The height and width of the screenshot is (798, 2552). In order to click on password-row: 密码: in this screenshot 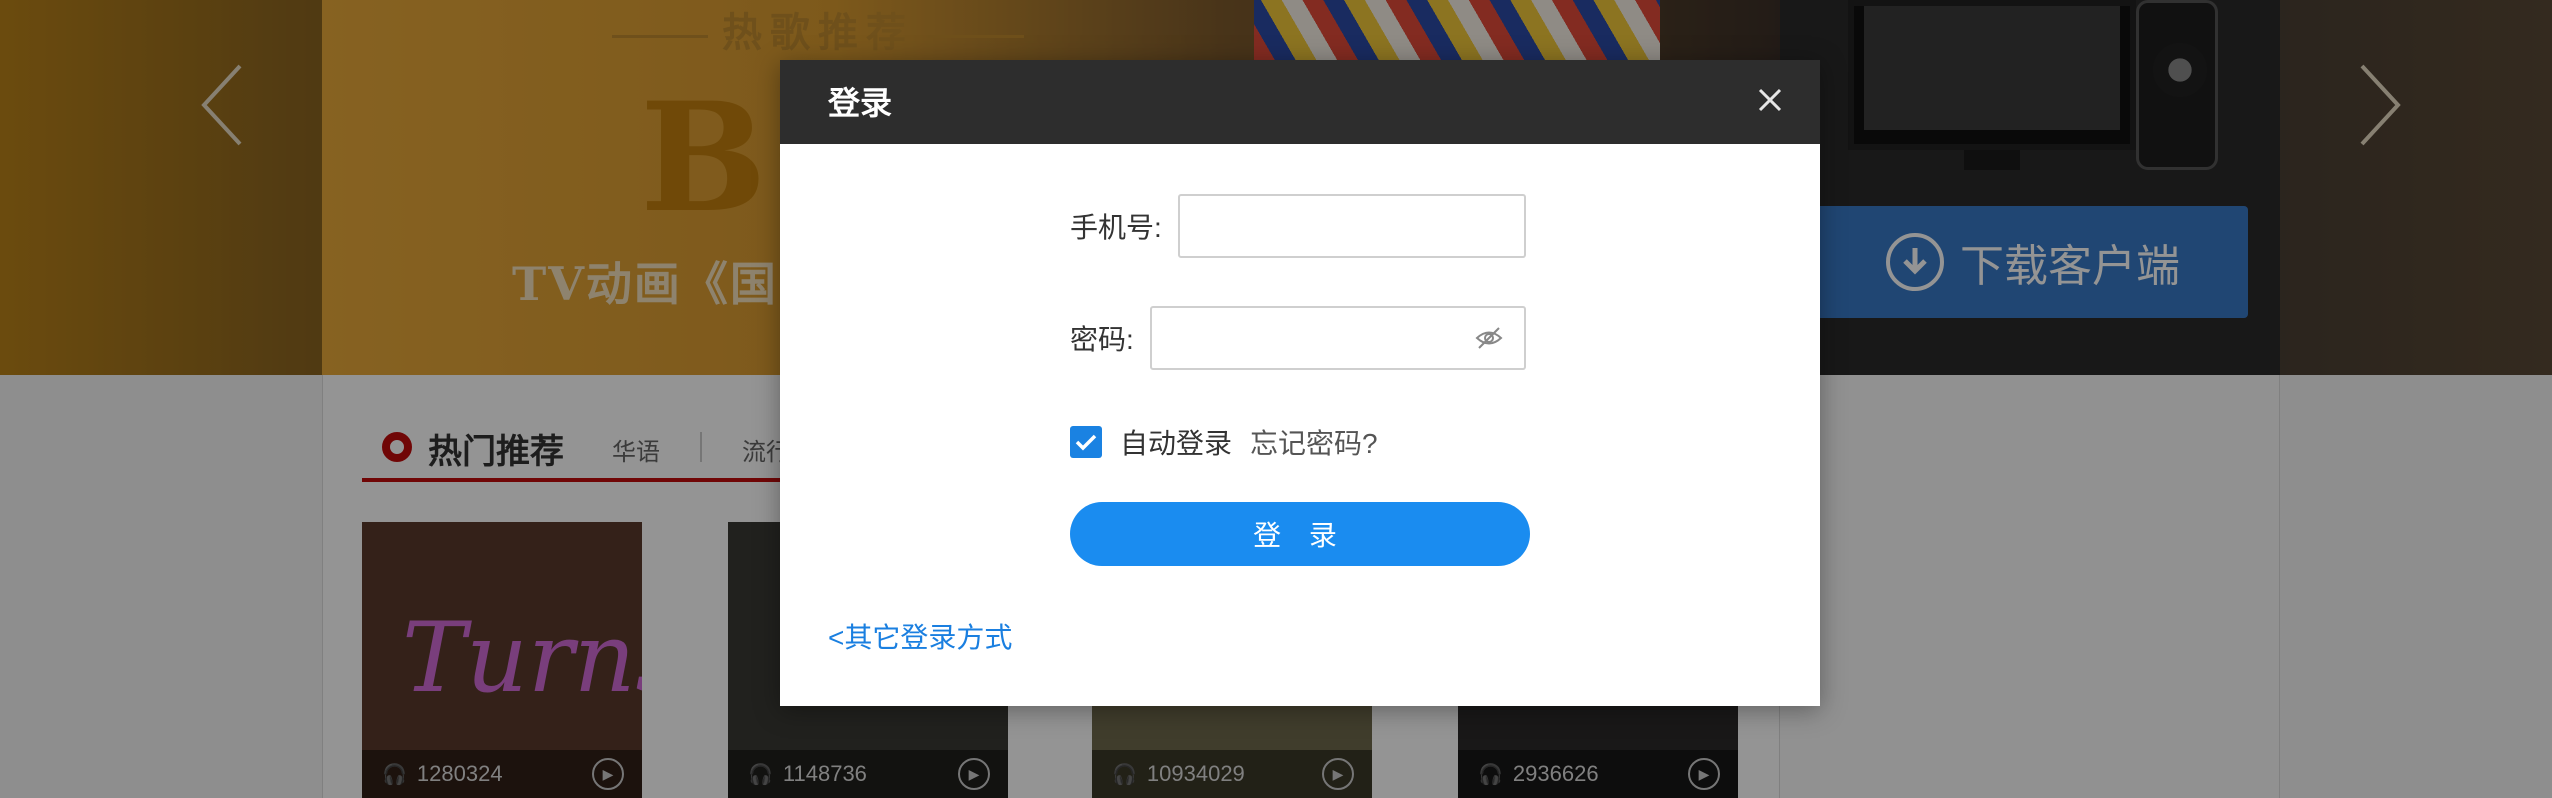, I will do `click(1298, 338)`.